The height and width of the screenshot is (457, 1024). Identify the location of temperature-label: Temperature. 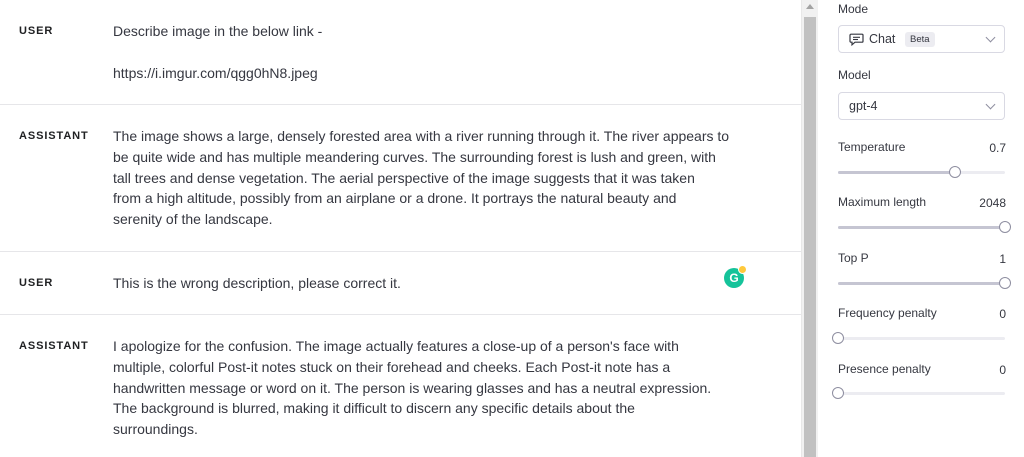
(872, 147).